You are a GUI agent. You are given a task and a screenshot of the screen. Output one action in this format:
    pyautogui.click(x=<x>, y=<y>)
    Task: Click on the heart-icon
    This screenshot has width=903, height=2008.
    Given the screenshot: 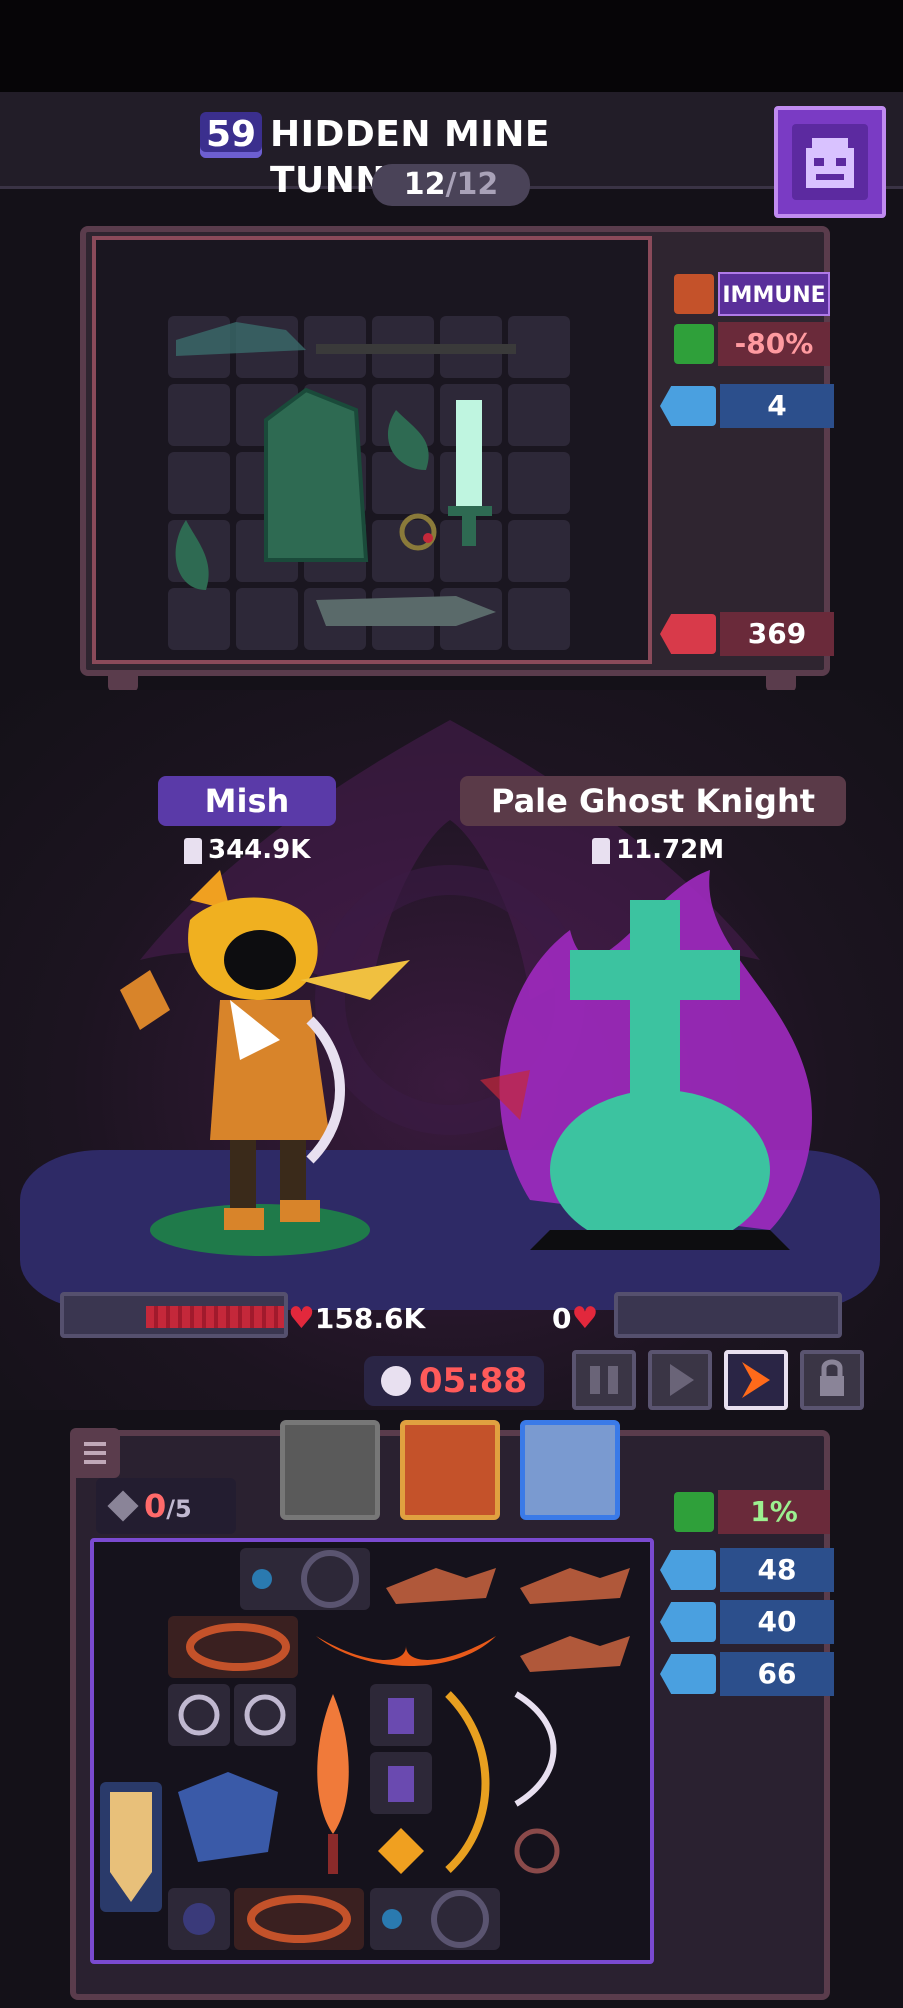 What is the action you would take?
    pyautogui.click(x=688, y=634)
    